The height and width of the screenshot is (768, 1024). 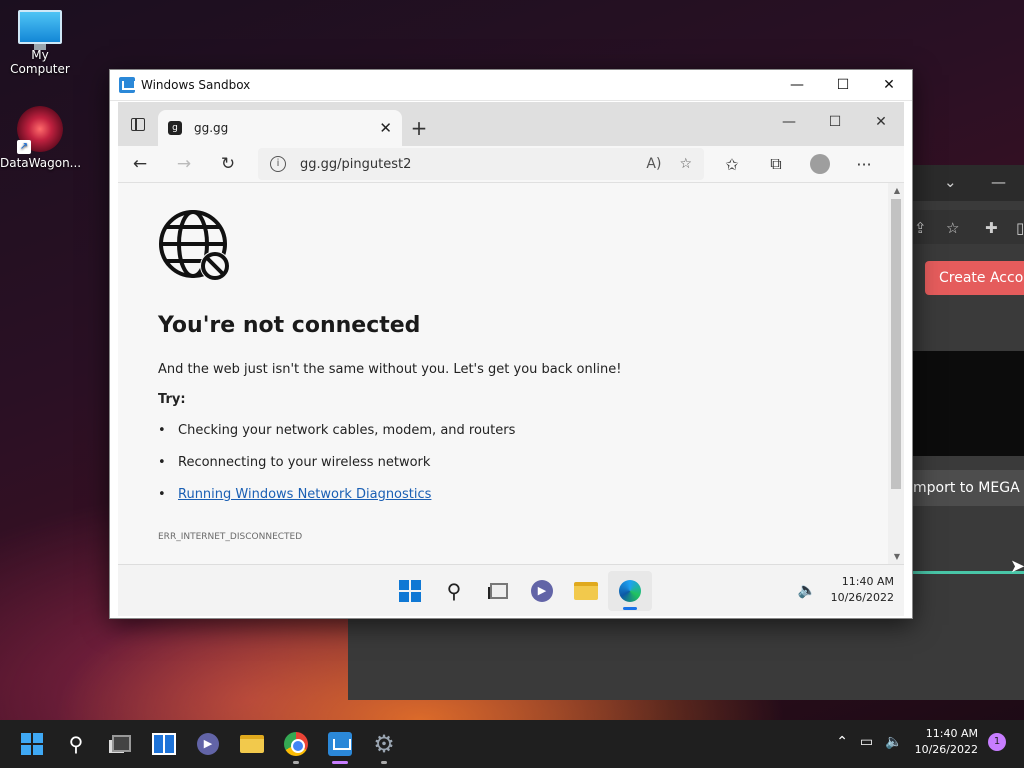 I want to click on desktop-icon-my-computer: My Computer, so click(x=40, y=43).